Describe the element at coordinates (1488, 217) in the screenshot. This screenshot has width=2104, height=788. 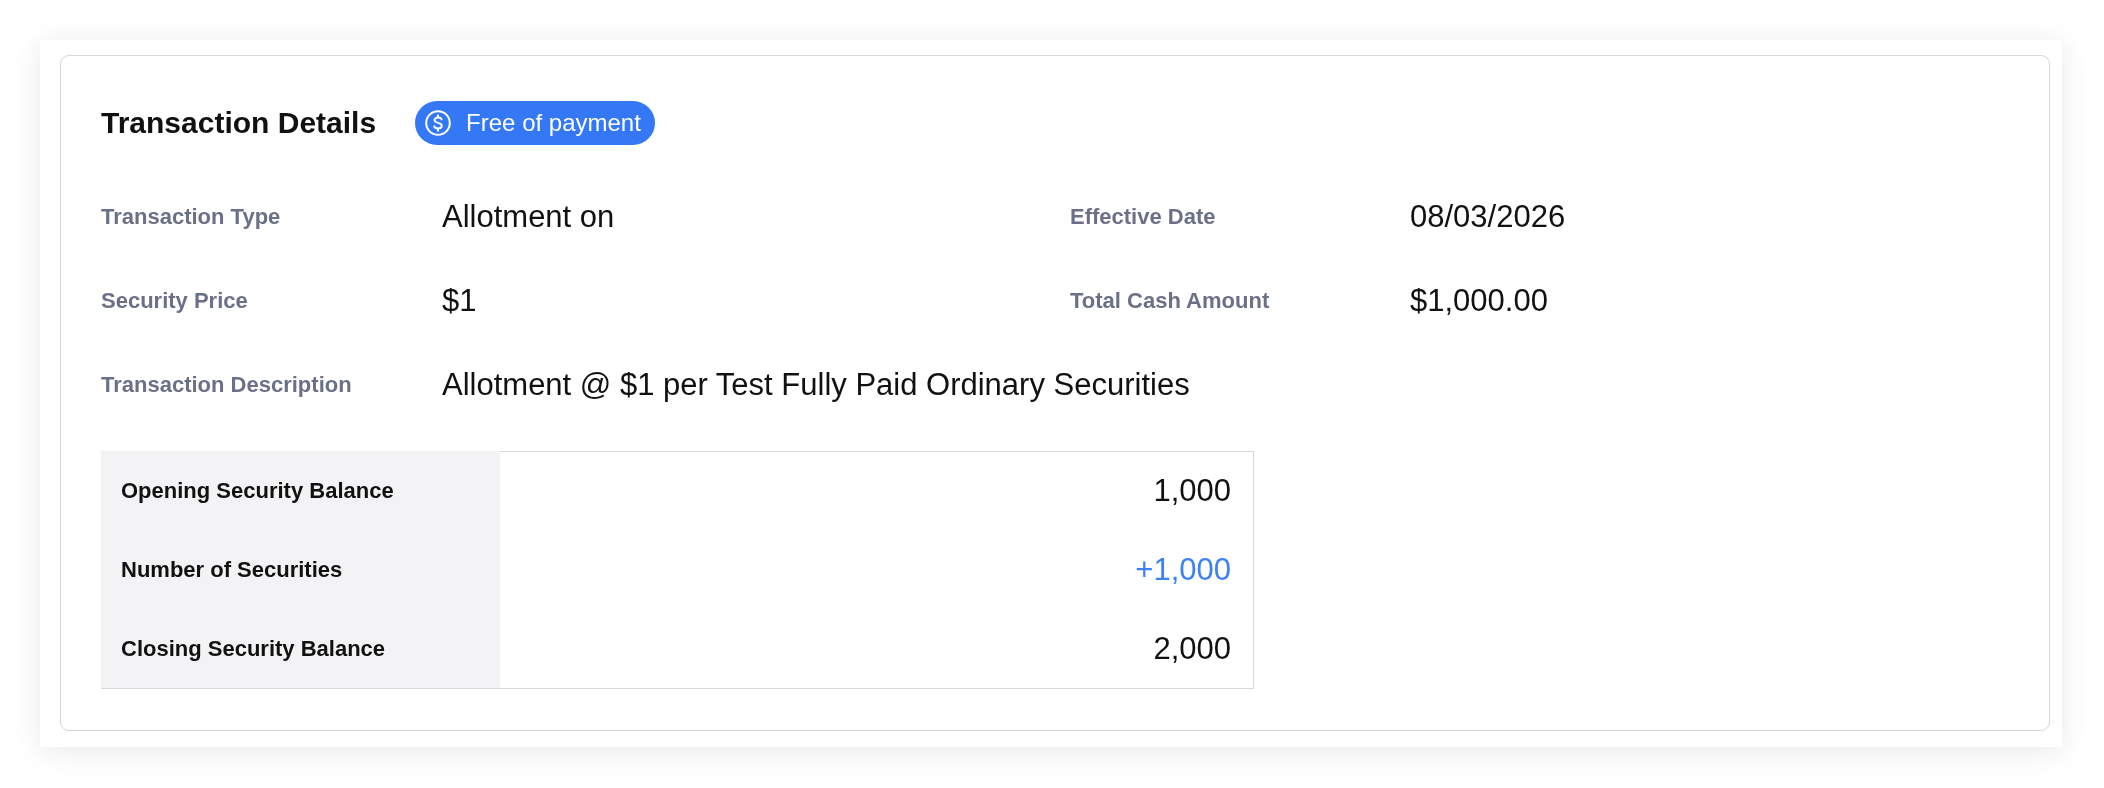
I see `field-value: 08/03/2026` at that location.